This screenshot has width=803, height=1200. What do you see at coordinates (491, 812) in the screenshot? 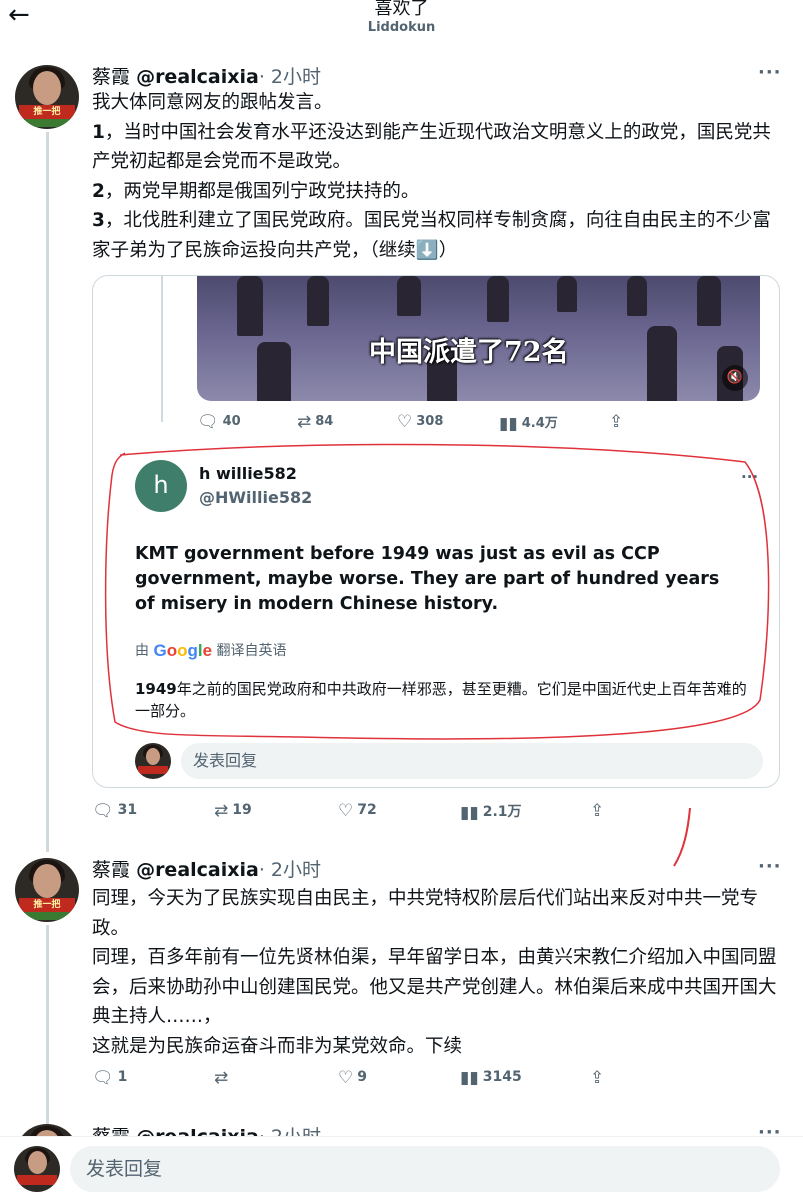
I see `views-button: ▮▮ 2.1万` at bounding box center [491, 812].